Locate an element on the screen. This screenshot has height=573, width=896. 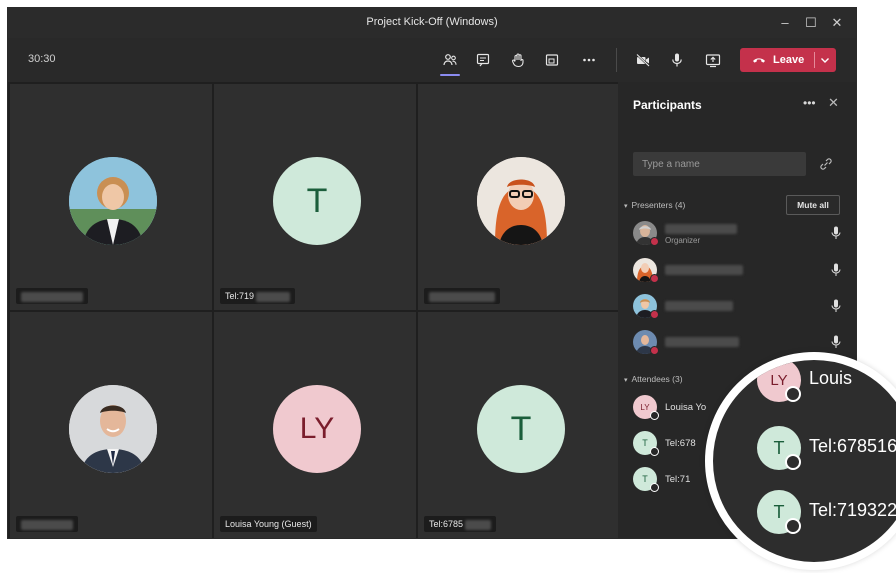
camera-off-icon is located at coordinates (643, 60).